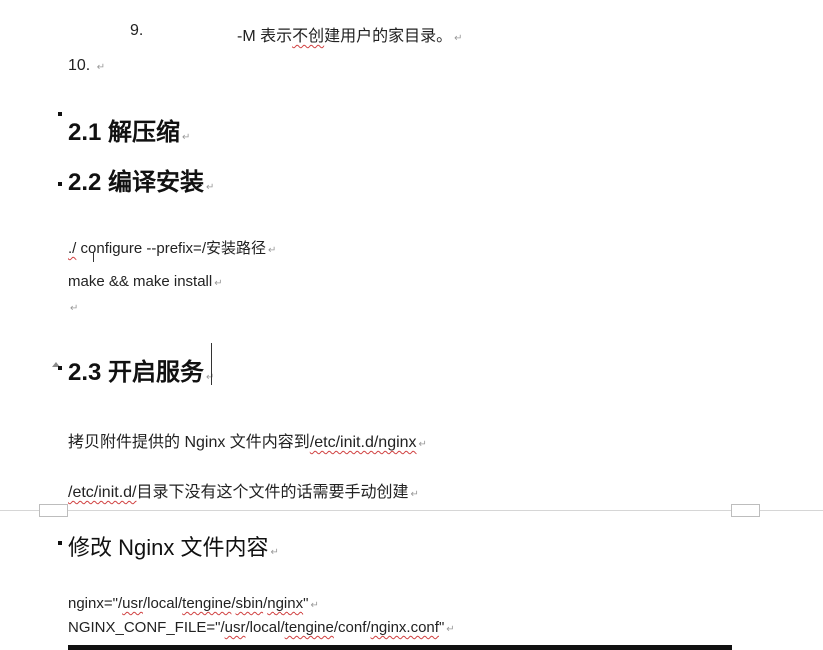 The width and height of the screenshot is (823, 650). Describe the element at coordinates (404, 627) in the screenshot. I see `code-segment: nginx.conf` at that location.